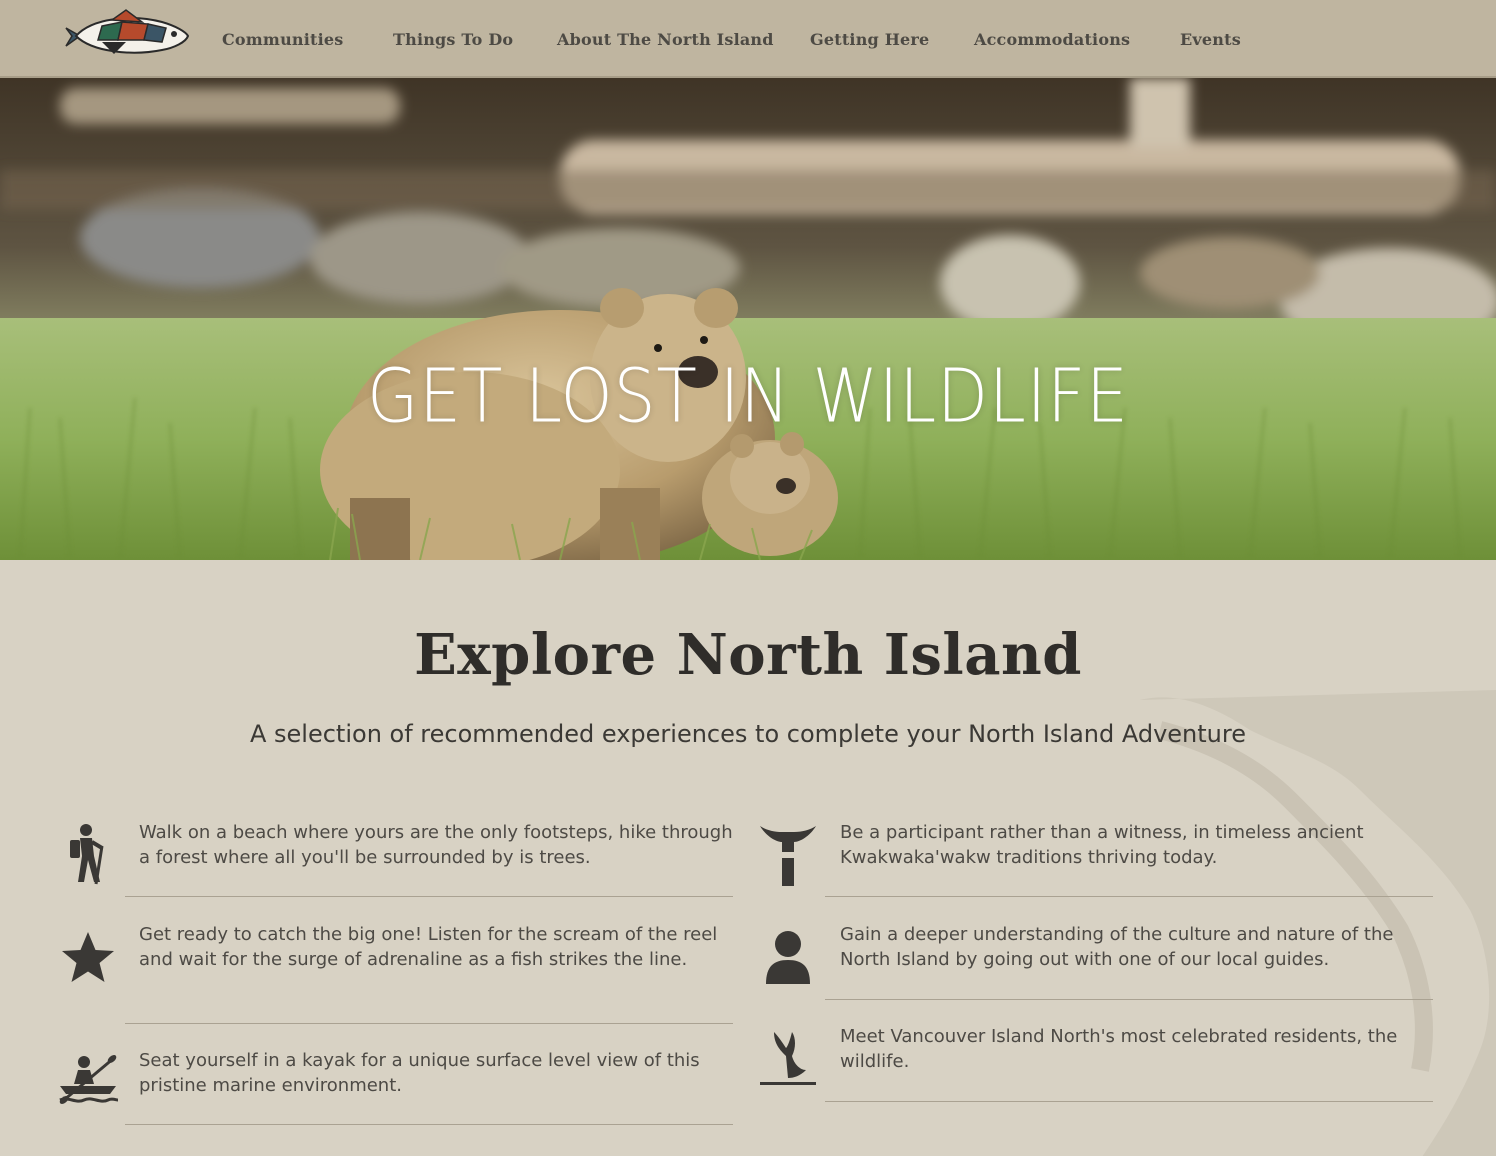 This screenshot has width=1496, height=1156. Describe the element at coordinates (453, 39) in the screenshot. I see `nav-item-things-to-do: Things To Do` at that location.